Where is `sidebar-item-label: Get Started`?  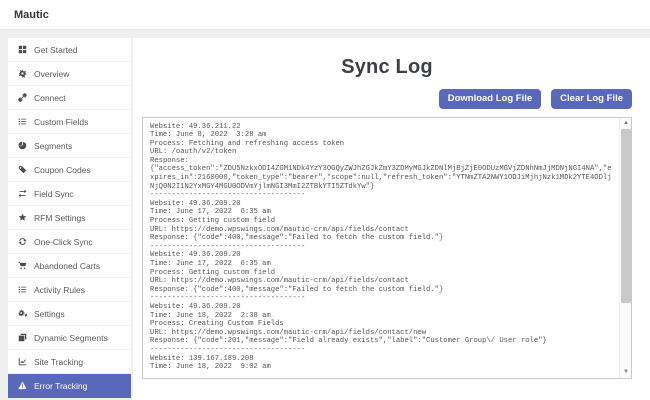
sidebar-item-label: Get Started is located at coordinates (56, 49).